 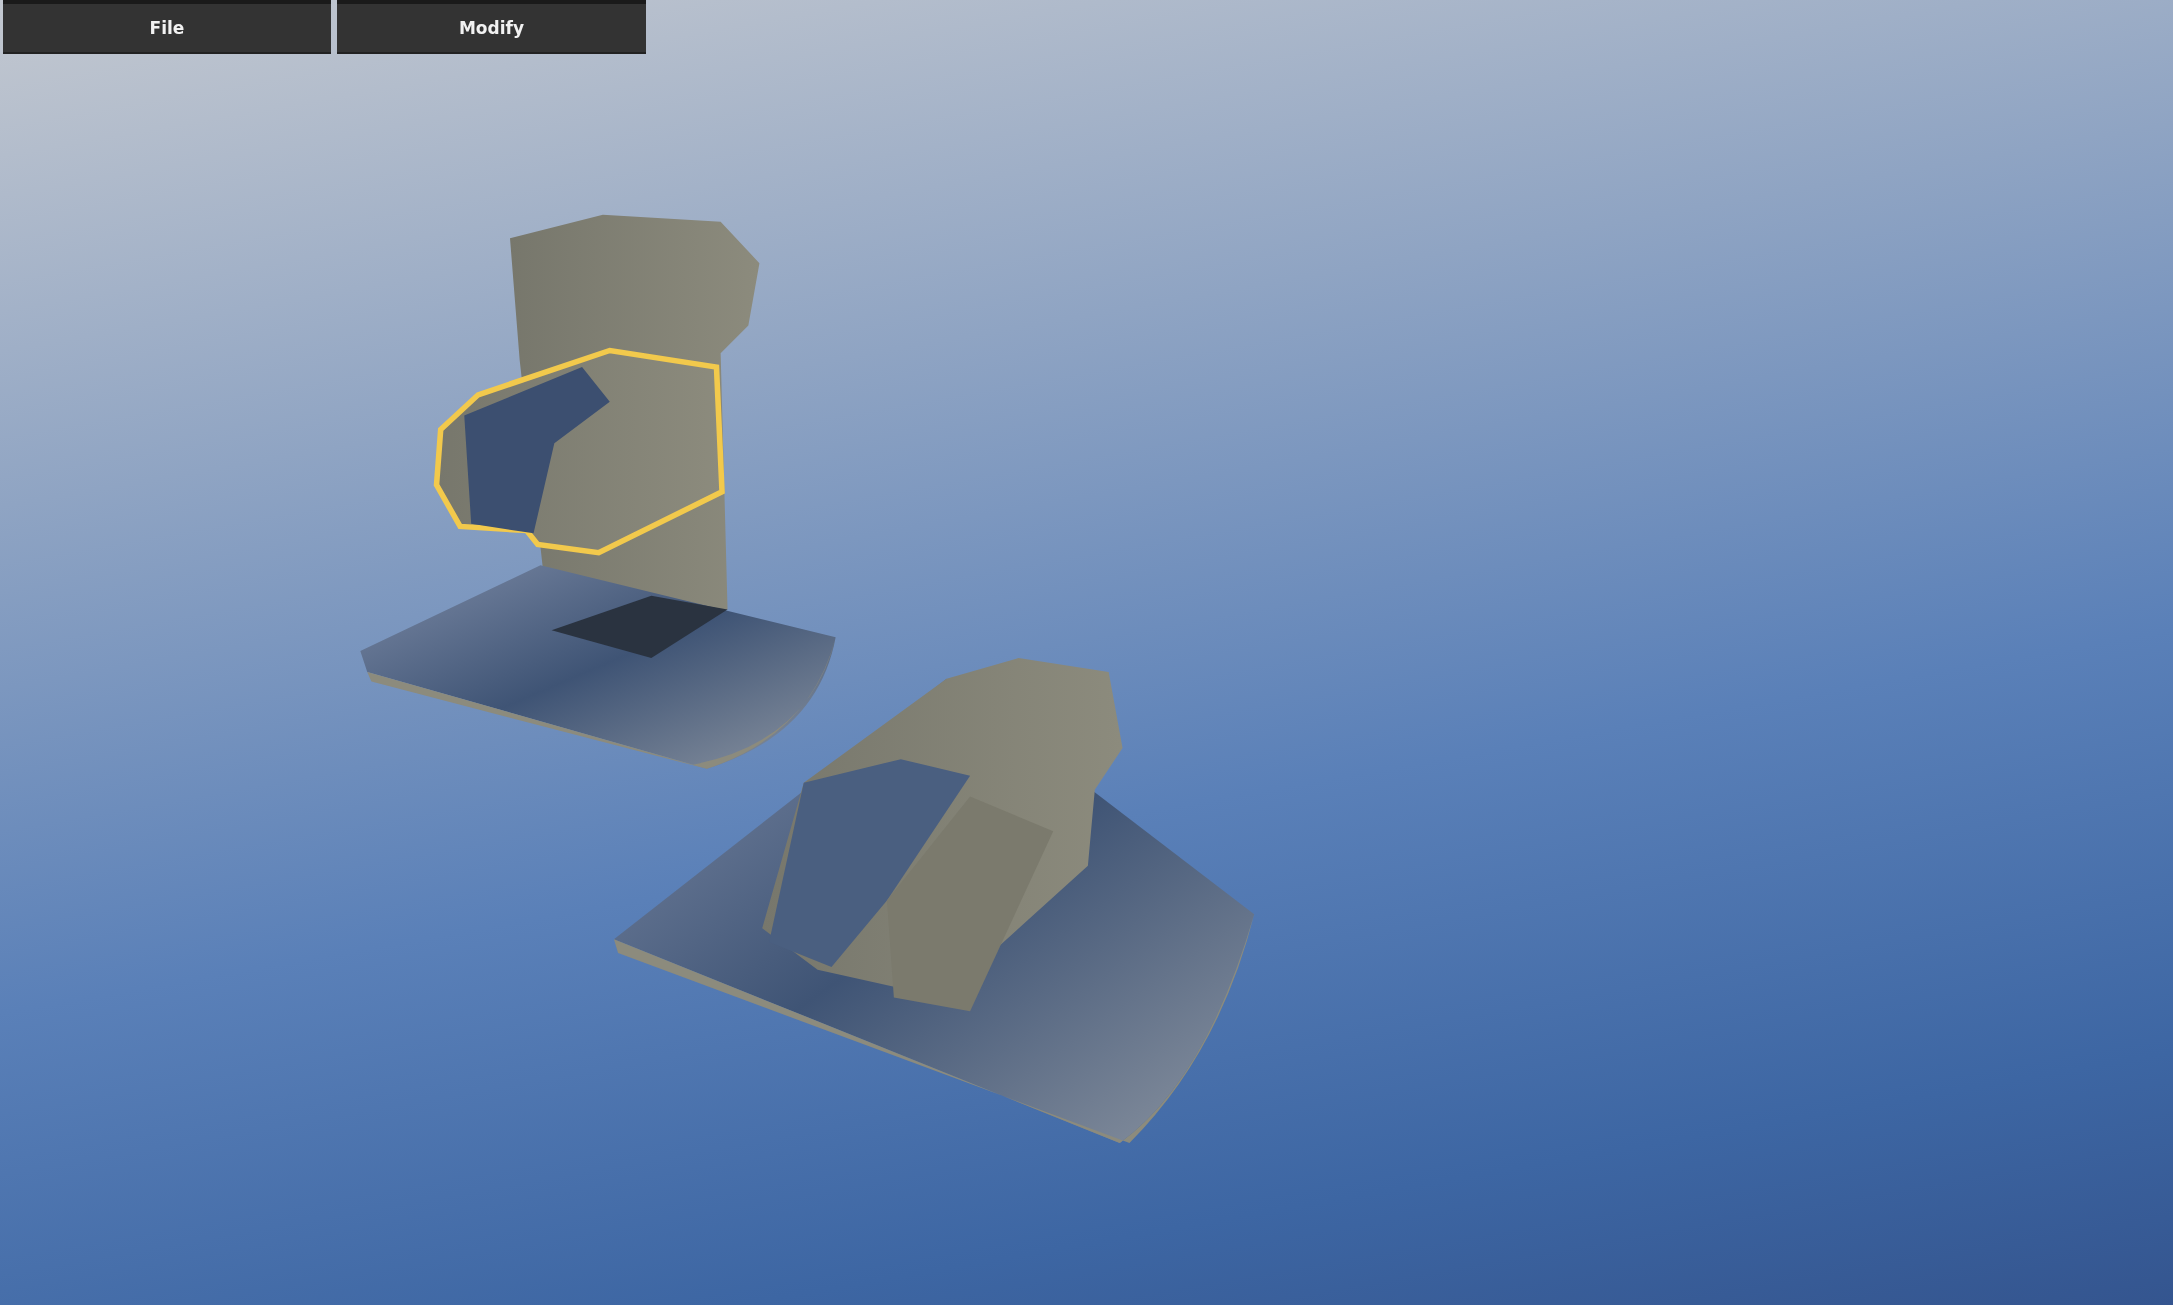 I want to click on menu-button: Modify, so click(x=491, y=27).